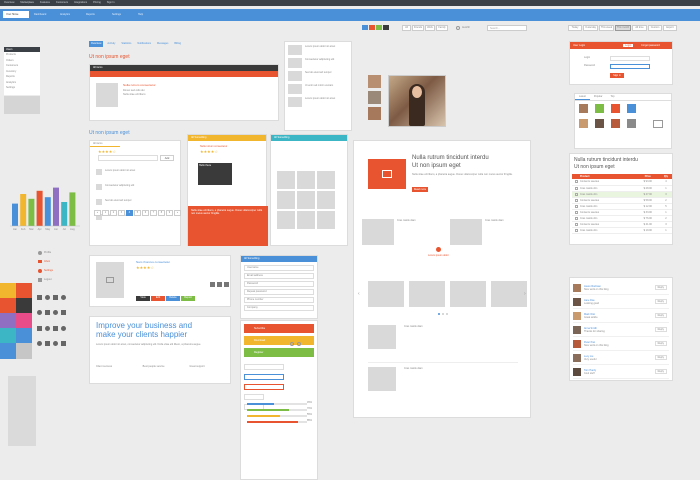 This screenshot has width=700, height=480. What do you see at coordinates (606, 28) in the screenshot?
I see `range-tab: This week` at bounding box center [606, 28].